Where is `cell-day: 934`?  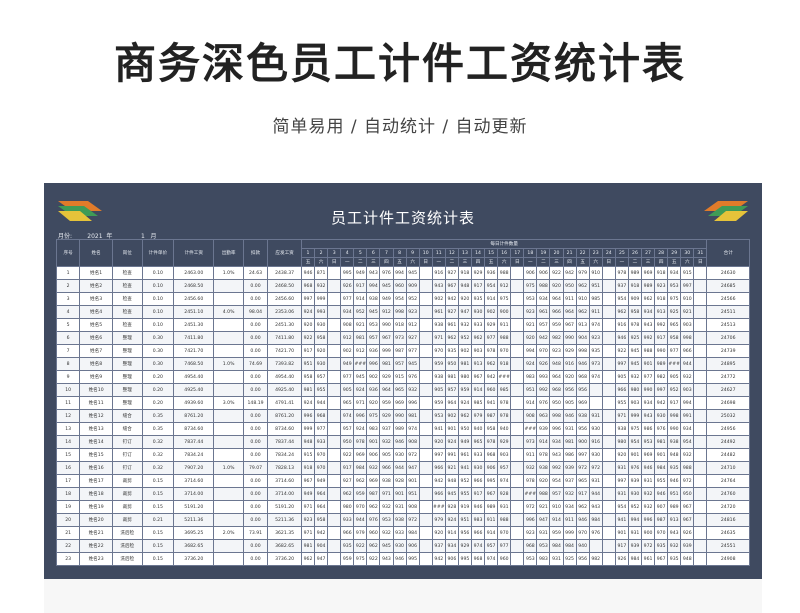
cell-day: 934 is located at coordinates (569, 507).